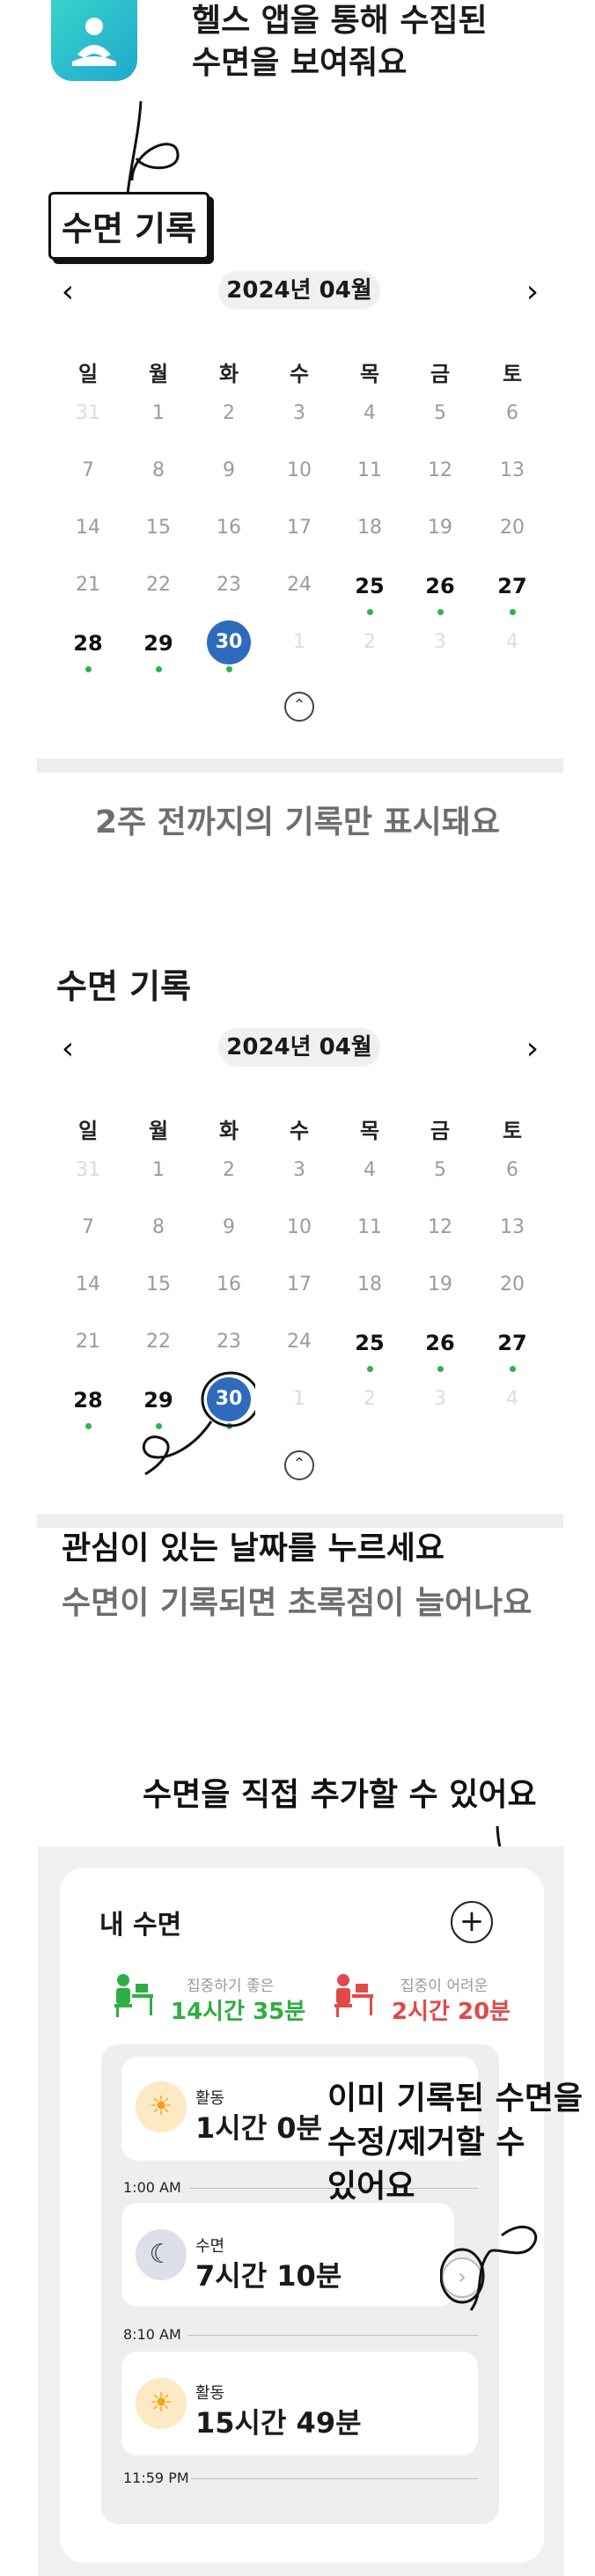  Describe the element at coordinates (133, 1995) in the screenshot. I see `focus-good-desk-icon` at that location.